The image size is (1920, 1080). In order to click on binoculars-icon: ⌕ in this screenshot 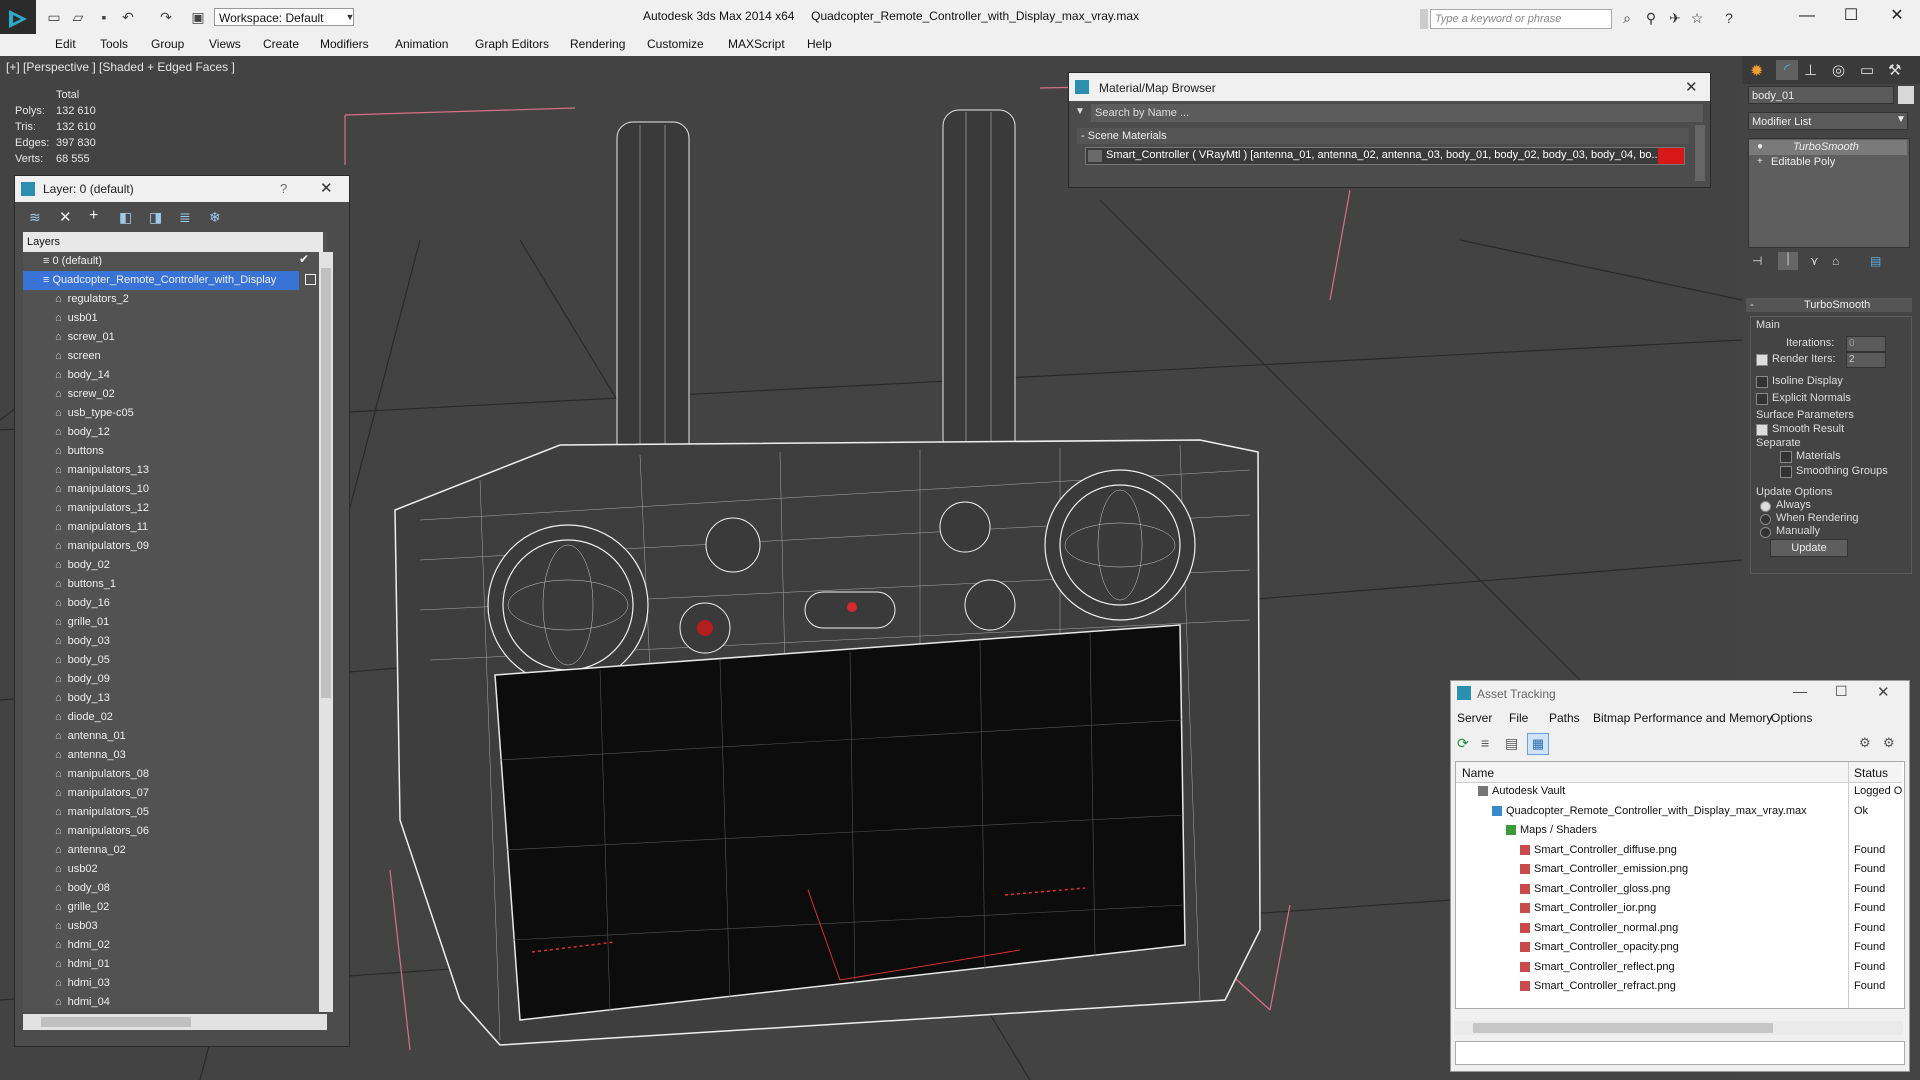, I will do `click(1627, 18)`.